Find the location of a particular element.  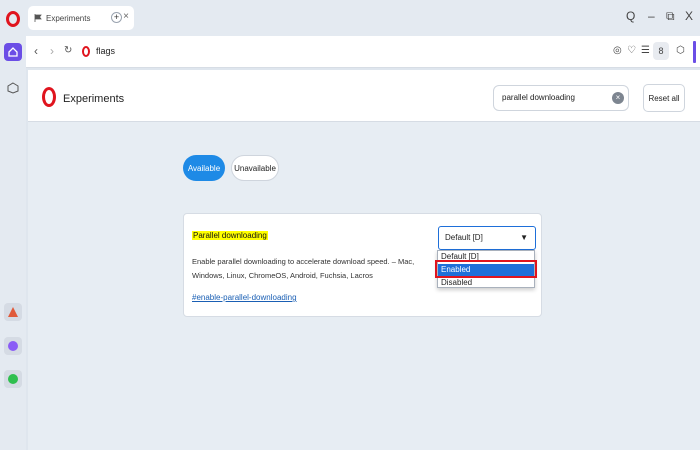

page-header: Experiments × Reset all is located at coordinates (364, 96).